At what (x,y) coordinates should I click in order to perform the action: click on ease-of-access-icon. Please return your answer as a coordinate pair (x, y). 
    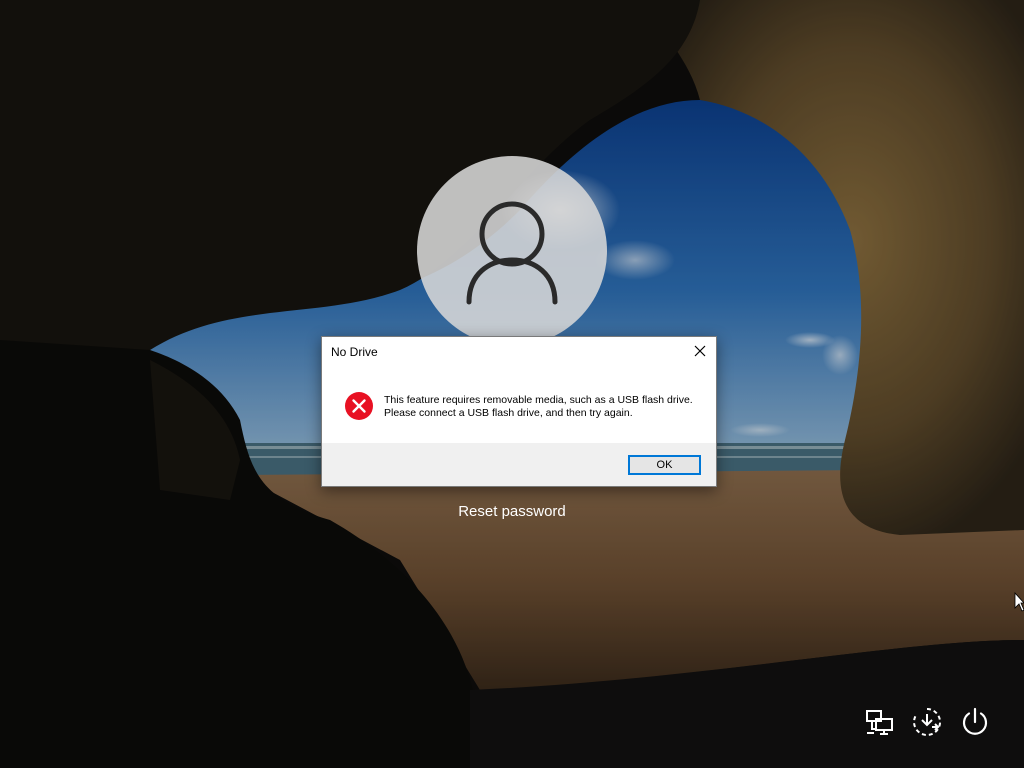
    Looking at the image, I should click on (927, 722).